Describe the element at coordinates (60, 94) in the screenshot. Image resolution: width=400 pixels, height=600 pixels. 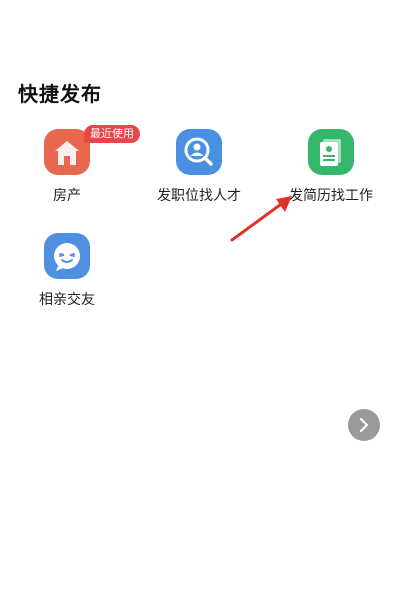
I see `section-title: 快捷发布` at that location.